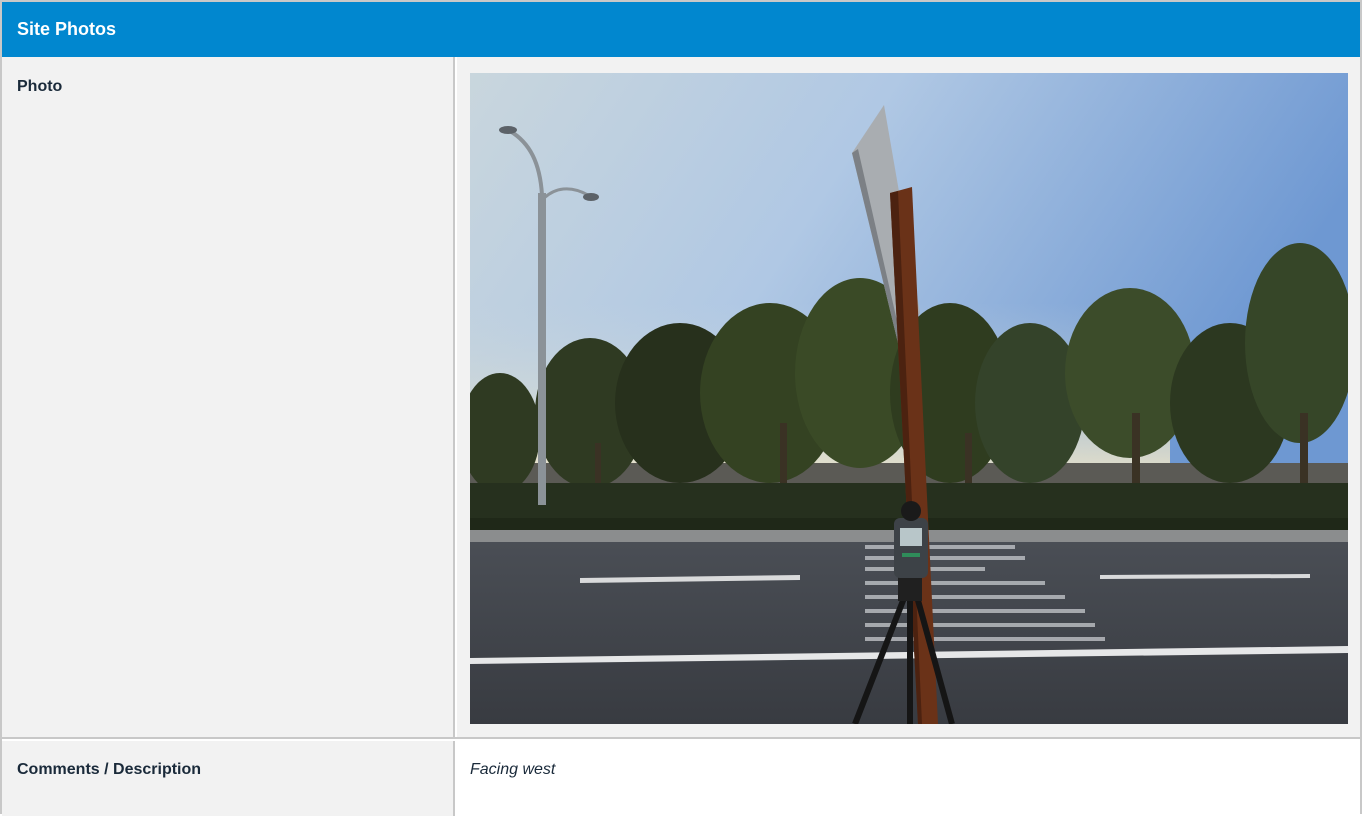 The width and height of the screenshot is (1362, 816). Describe the element at coordinates (228, 778) in the screenshot. I see `comments-label: Comments / Description` at that location.